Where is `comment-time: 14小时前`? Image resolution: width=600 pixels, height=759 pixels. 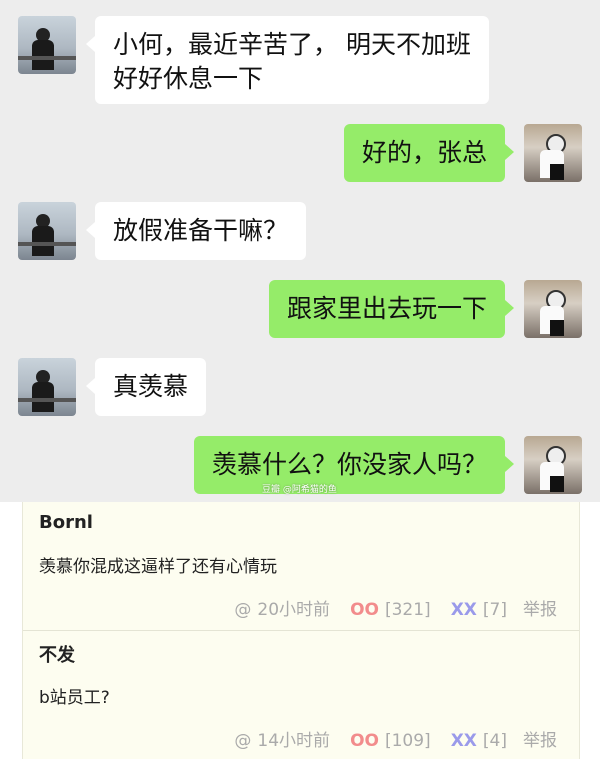 comment-time: 14小时前 is located at coordinates (294, 741).